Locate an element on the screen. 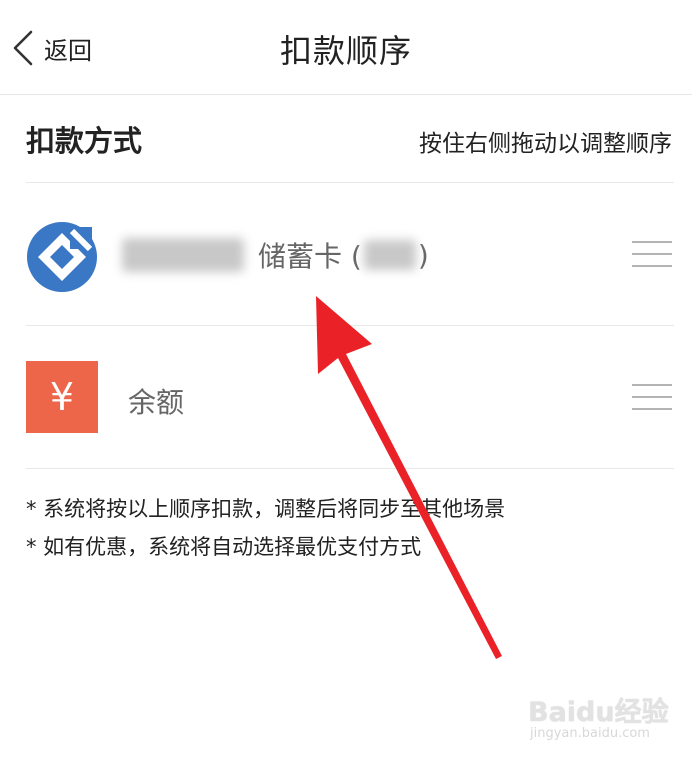 This screenshot has width=692, height=758. redacted-card-tail is located at coordinates (389, 255).